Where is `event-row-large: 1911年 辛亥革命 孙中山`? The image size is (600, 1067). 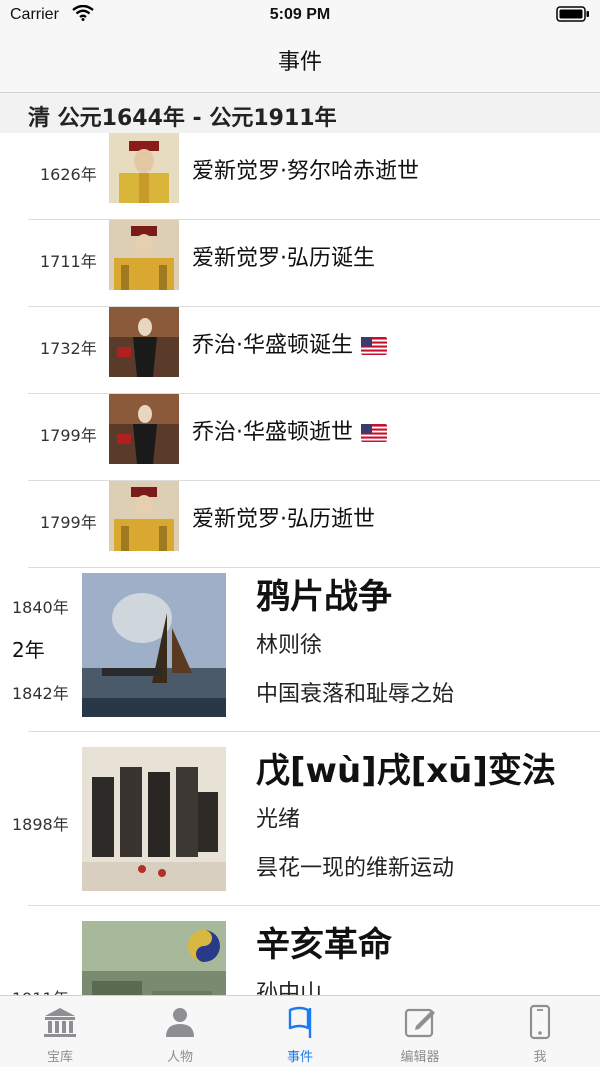
event-row-large: 1911年 辛亥革命 孙中山 is located at coordinates (300, 951).